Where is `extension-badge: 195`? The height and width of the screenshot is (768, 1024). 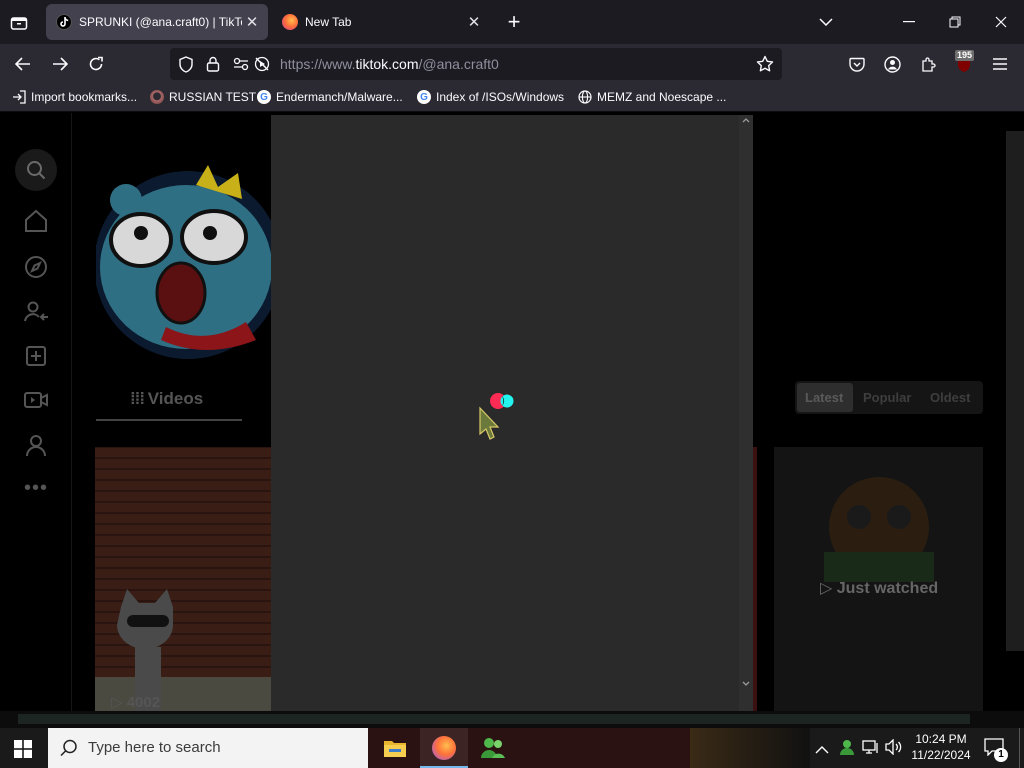 extension-badge: 195 is located at coordinates (965, 55).